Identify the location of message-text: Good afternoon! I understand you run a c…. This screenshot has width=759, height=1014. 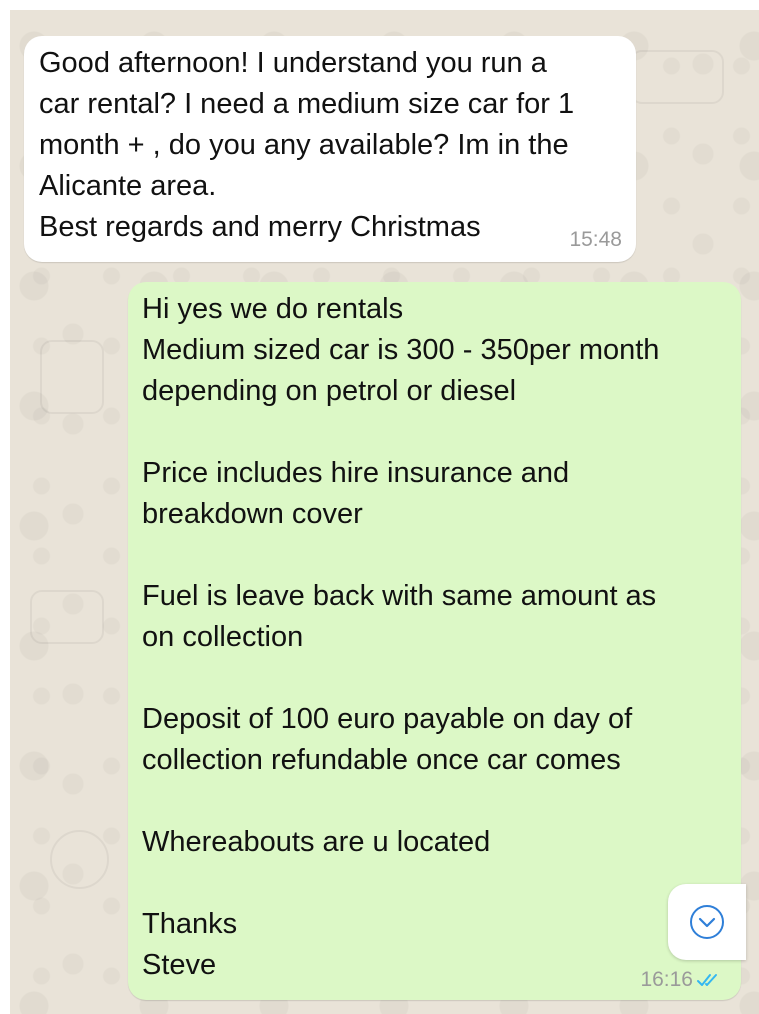
(307, 145).